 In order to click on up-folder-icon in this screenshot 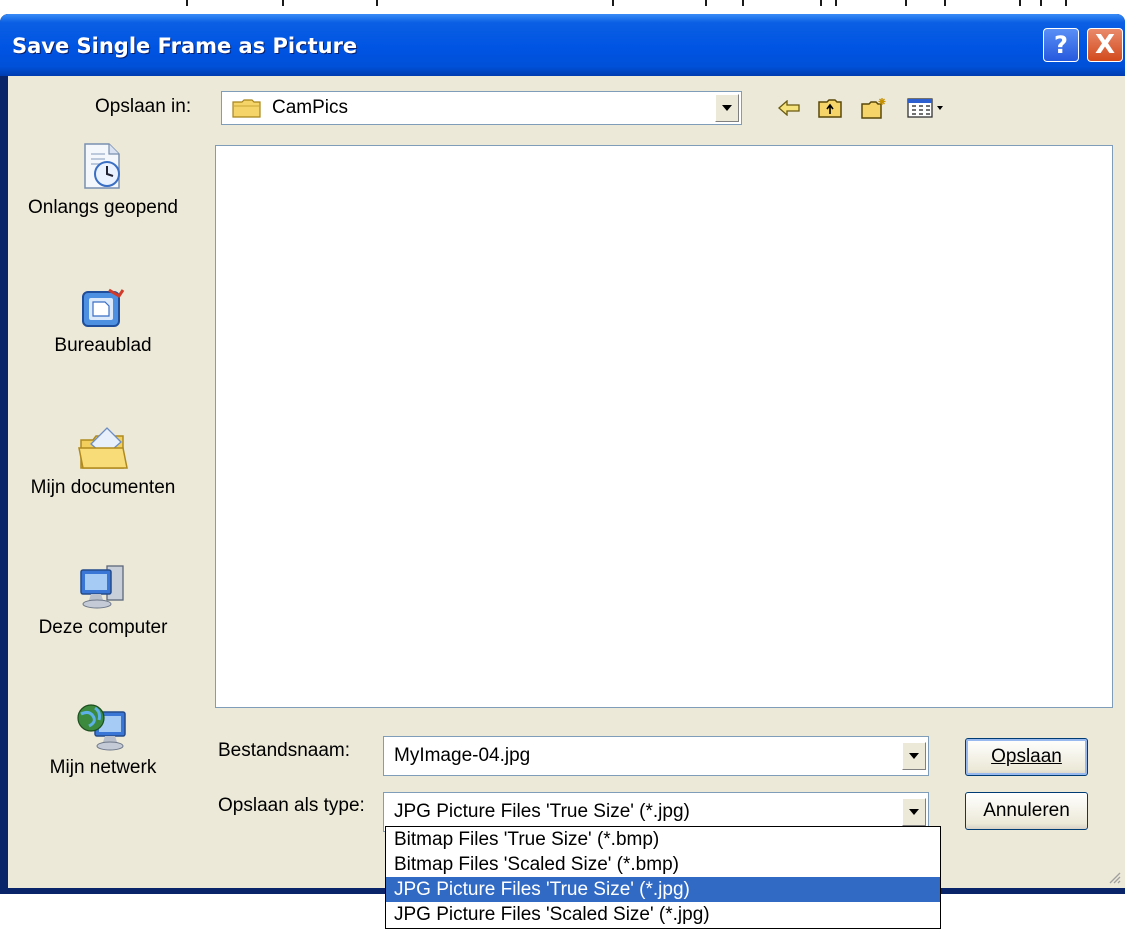, I will do `click(830, 108)`.